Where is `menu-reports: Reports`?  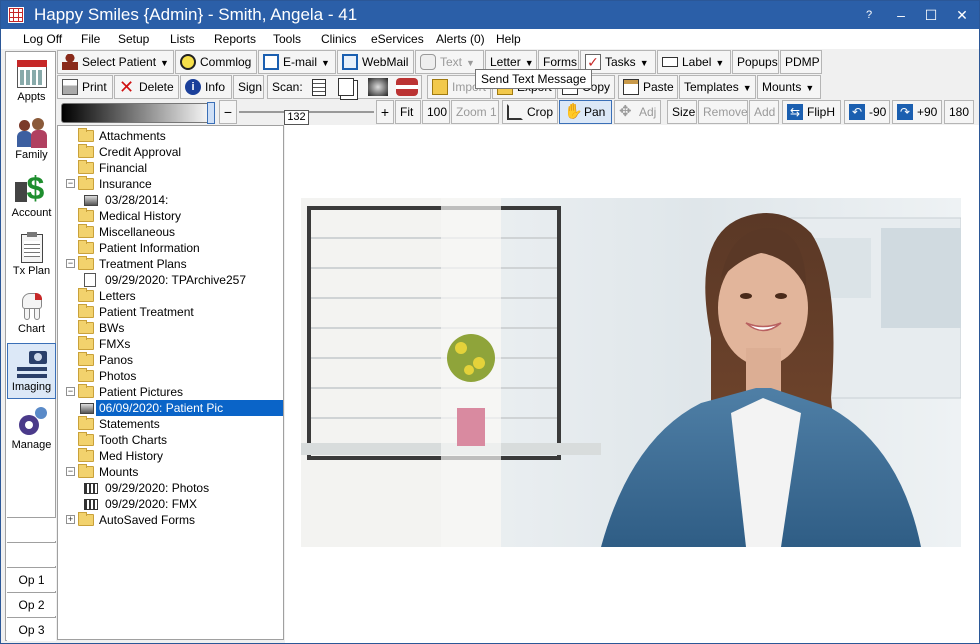
menu-reports: Reports is located at coordinates (235, 39).